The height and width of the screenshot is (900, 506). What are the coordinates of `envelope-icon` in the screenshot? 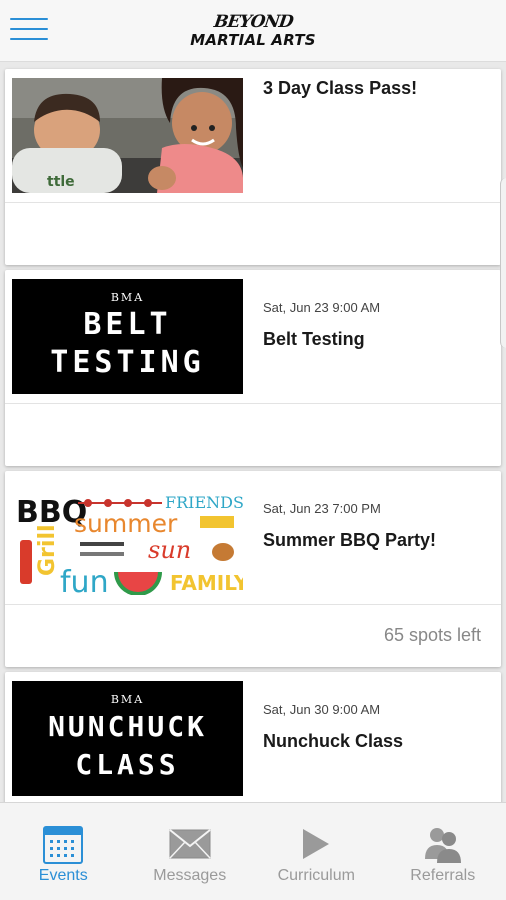 It's located at (190, 844).